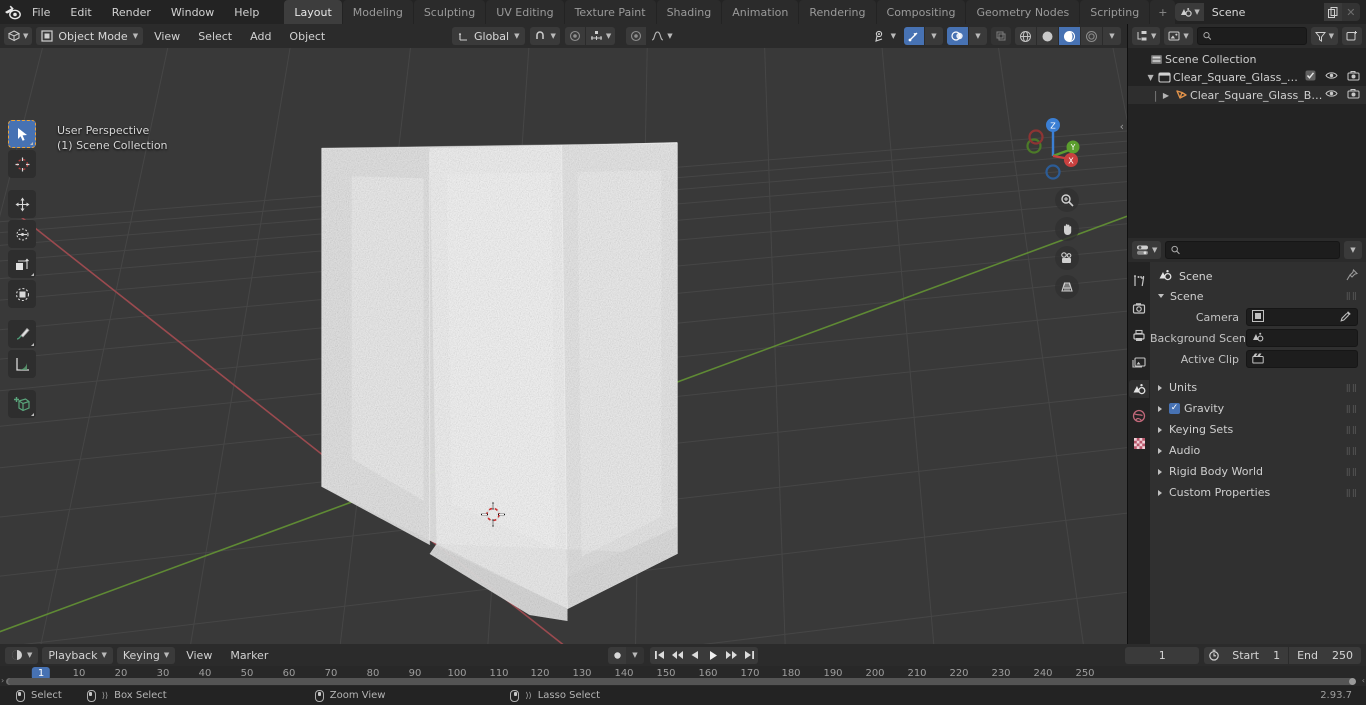 This screenshot has height=705, width=1366. What do you see at coordinates (1115, 12) in the screenshot?
I see `tab-scripting: Scripting` at bounding box center [1115, 12].